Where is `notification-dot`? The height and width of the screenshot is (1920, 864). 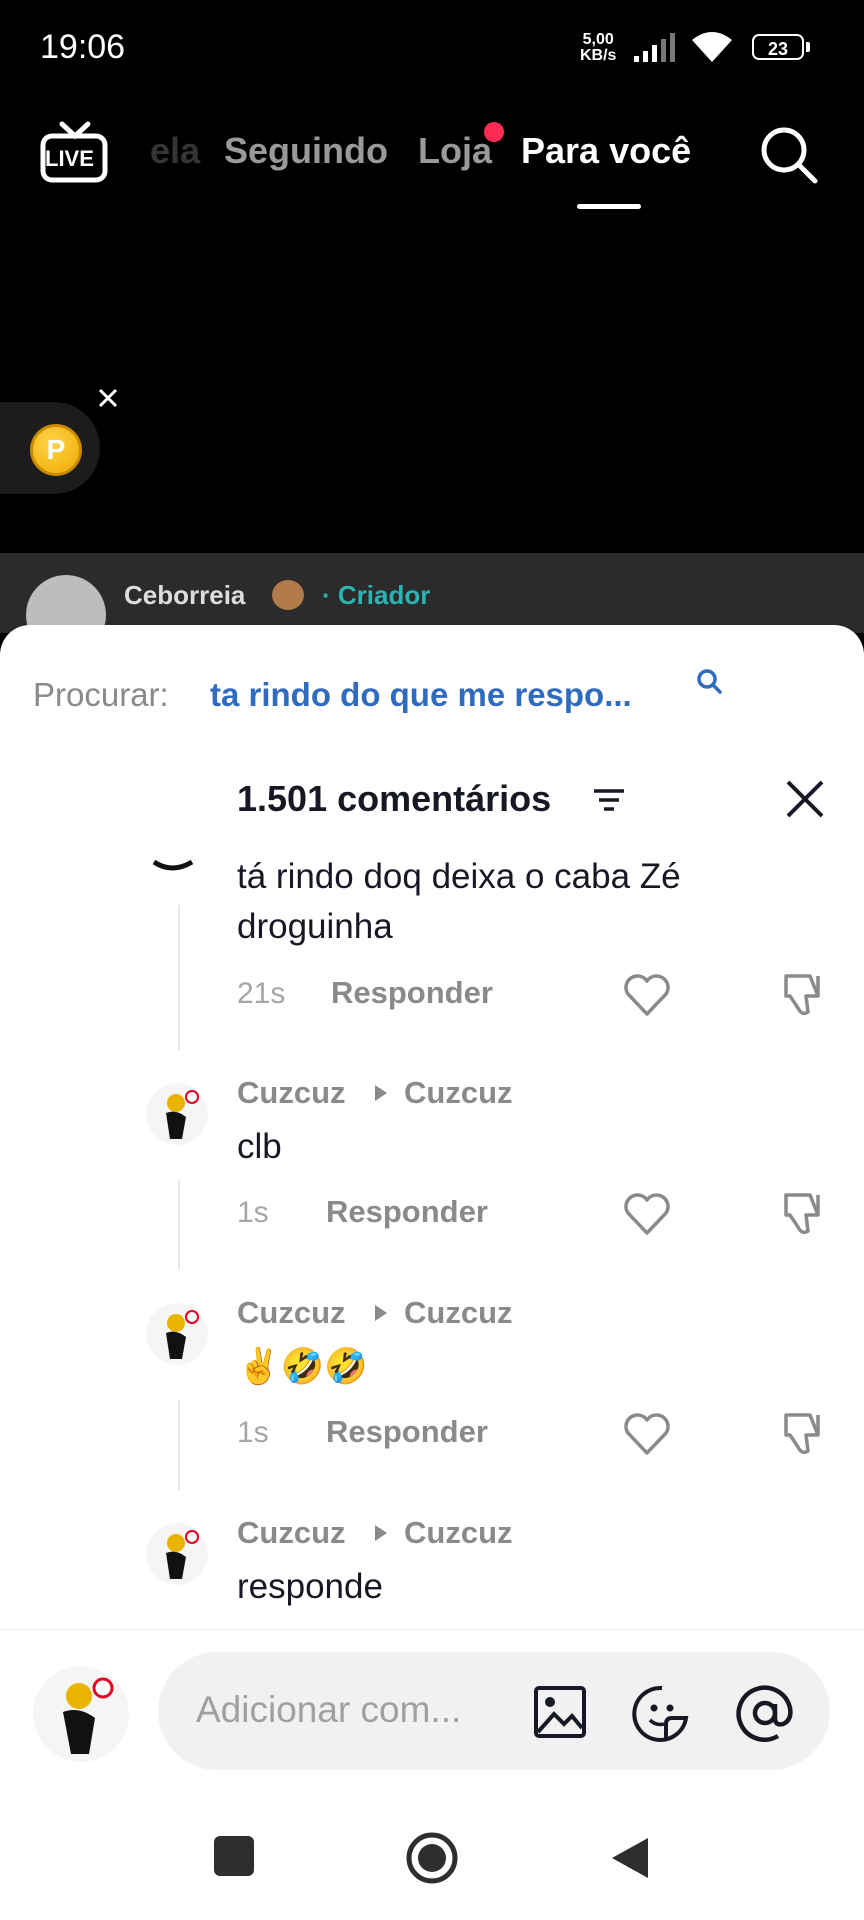 notification-dot is located at coordinates (494, 132).